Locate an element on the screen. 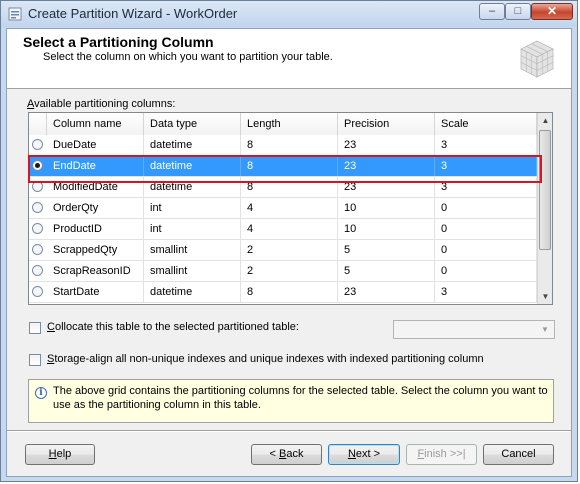  cell-column-name: DueDate is located at coordinates (95, 145).